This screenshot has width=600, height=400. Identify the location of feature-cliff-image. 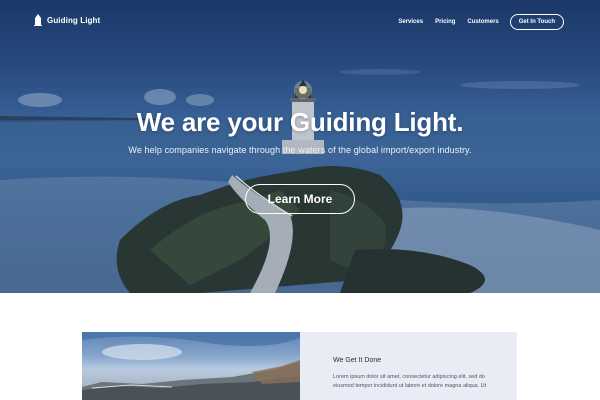
(191, 366).